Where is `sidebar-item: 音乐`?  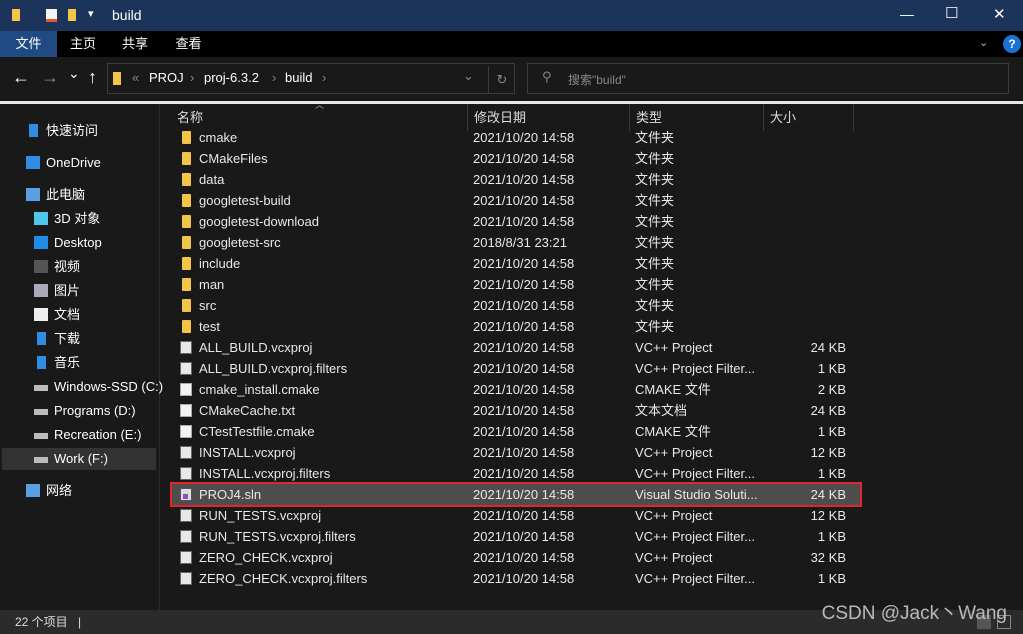
sidebar-item: 音乐 is located at coordinates (79, 363).